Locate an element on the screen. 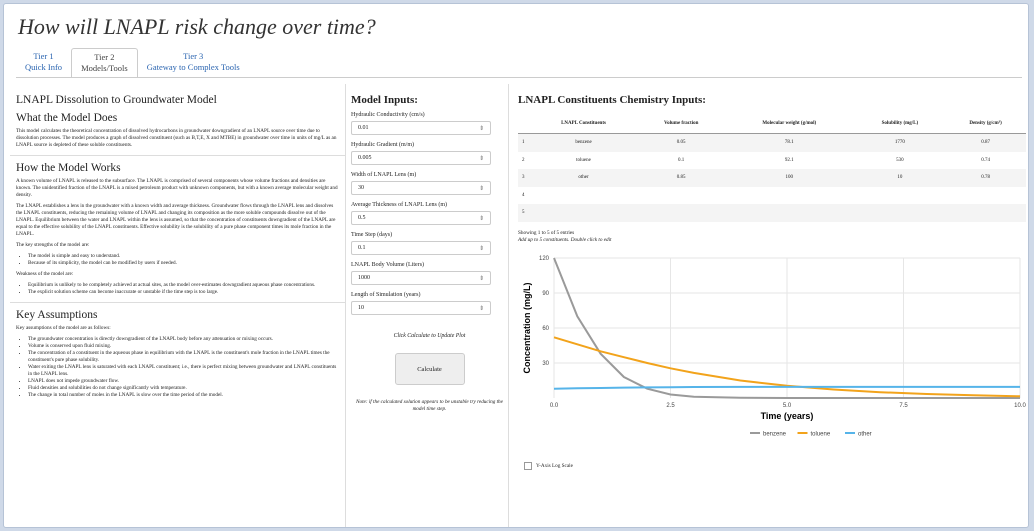 Image resolution: width=1034 pixels, height=531 pixels. strengths-intro: The key strengths of the model are: is located at coordinates (53, 245).